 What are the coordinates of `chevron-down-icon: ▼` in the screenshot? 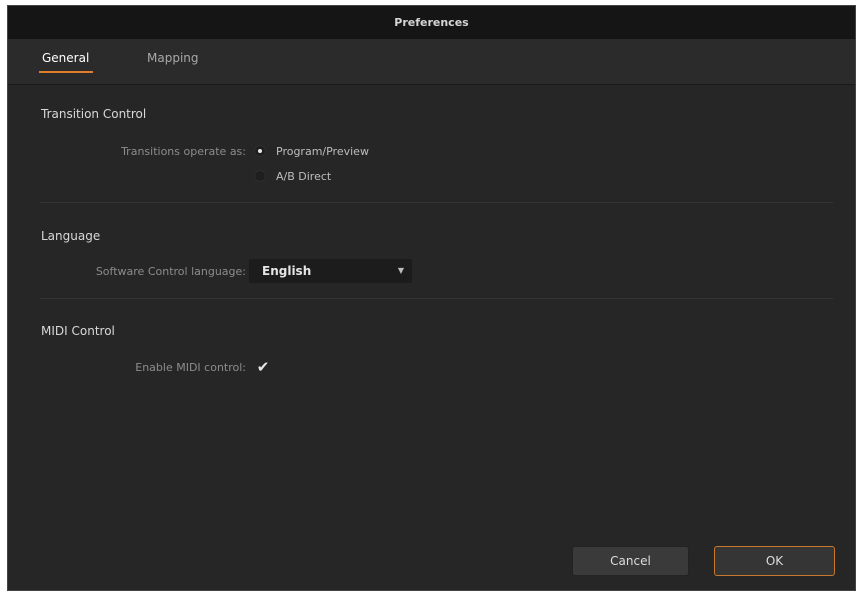 It's located at (400, 270).